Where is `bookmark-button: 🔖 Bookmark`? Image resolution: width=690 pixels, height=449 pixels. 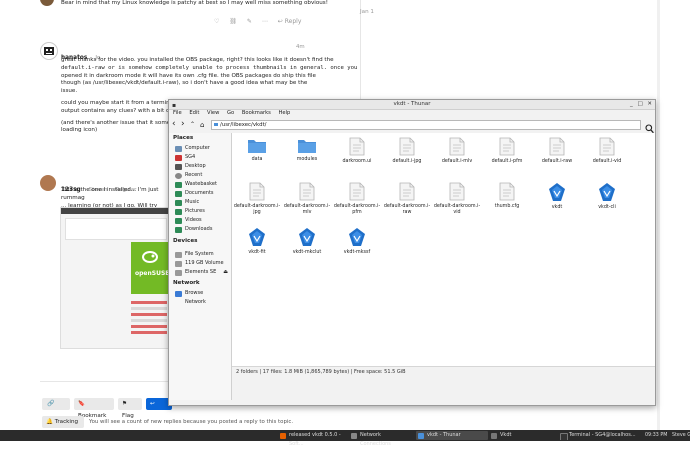
bookmark-button: 🔖 Bookmark is located at coordinates (94, 408).